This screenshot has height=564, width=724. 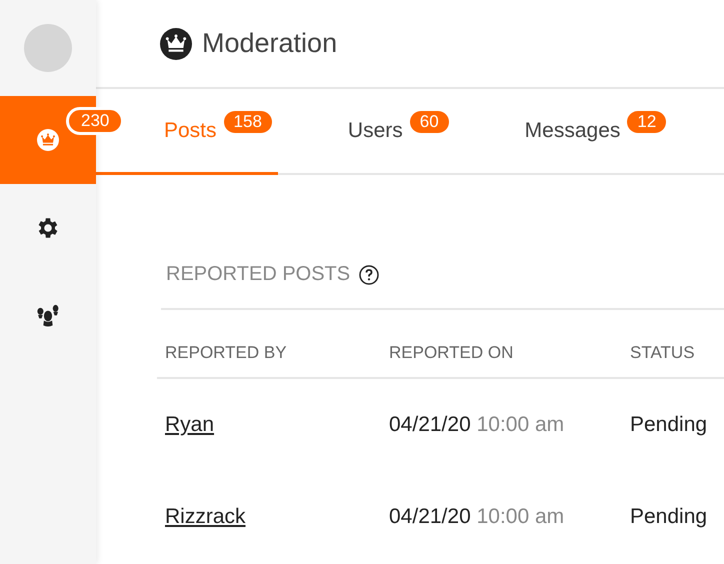 What do you see at coordinates (269, 344) in the screenshot?
I see `column-header: REPORTED BY` at bounding box center [269, 344].